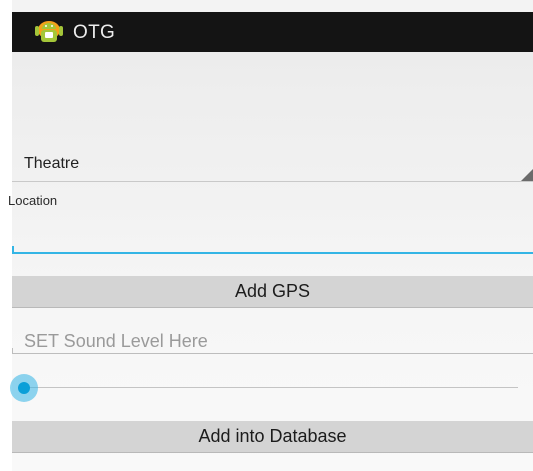 The image size is (533, 471). I want to click on location-label: Location, so click(33, 200).